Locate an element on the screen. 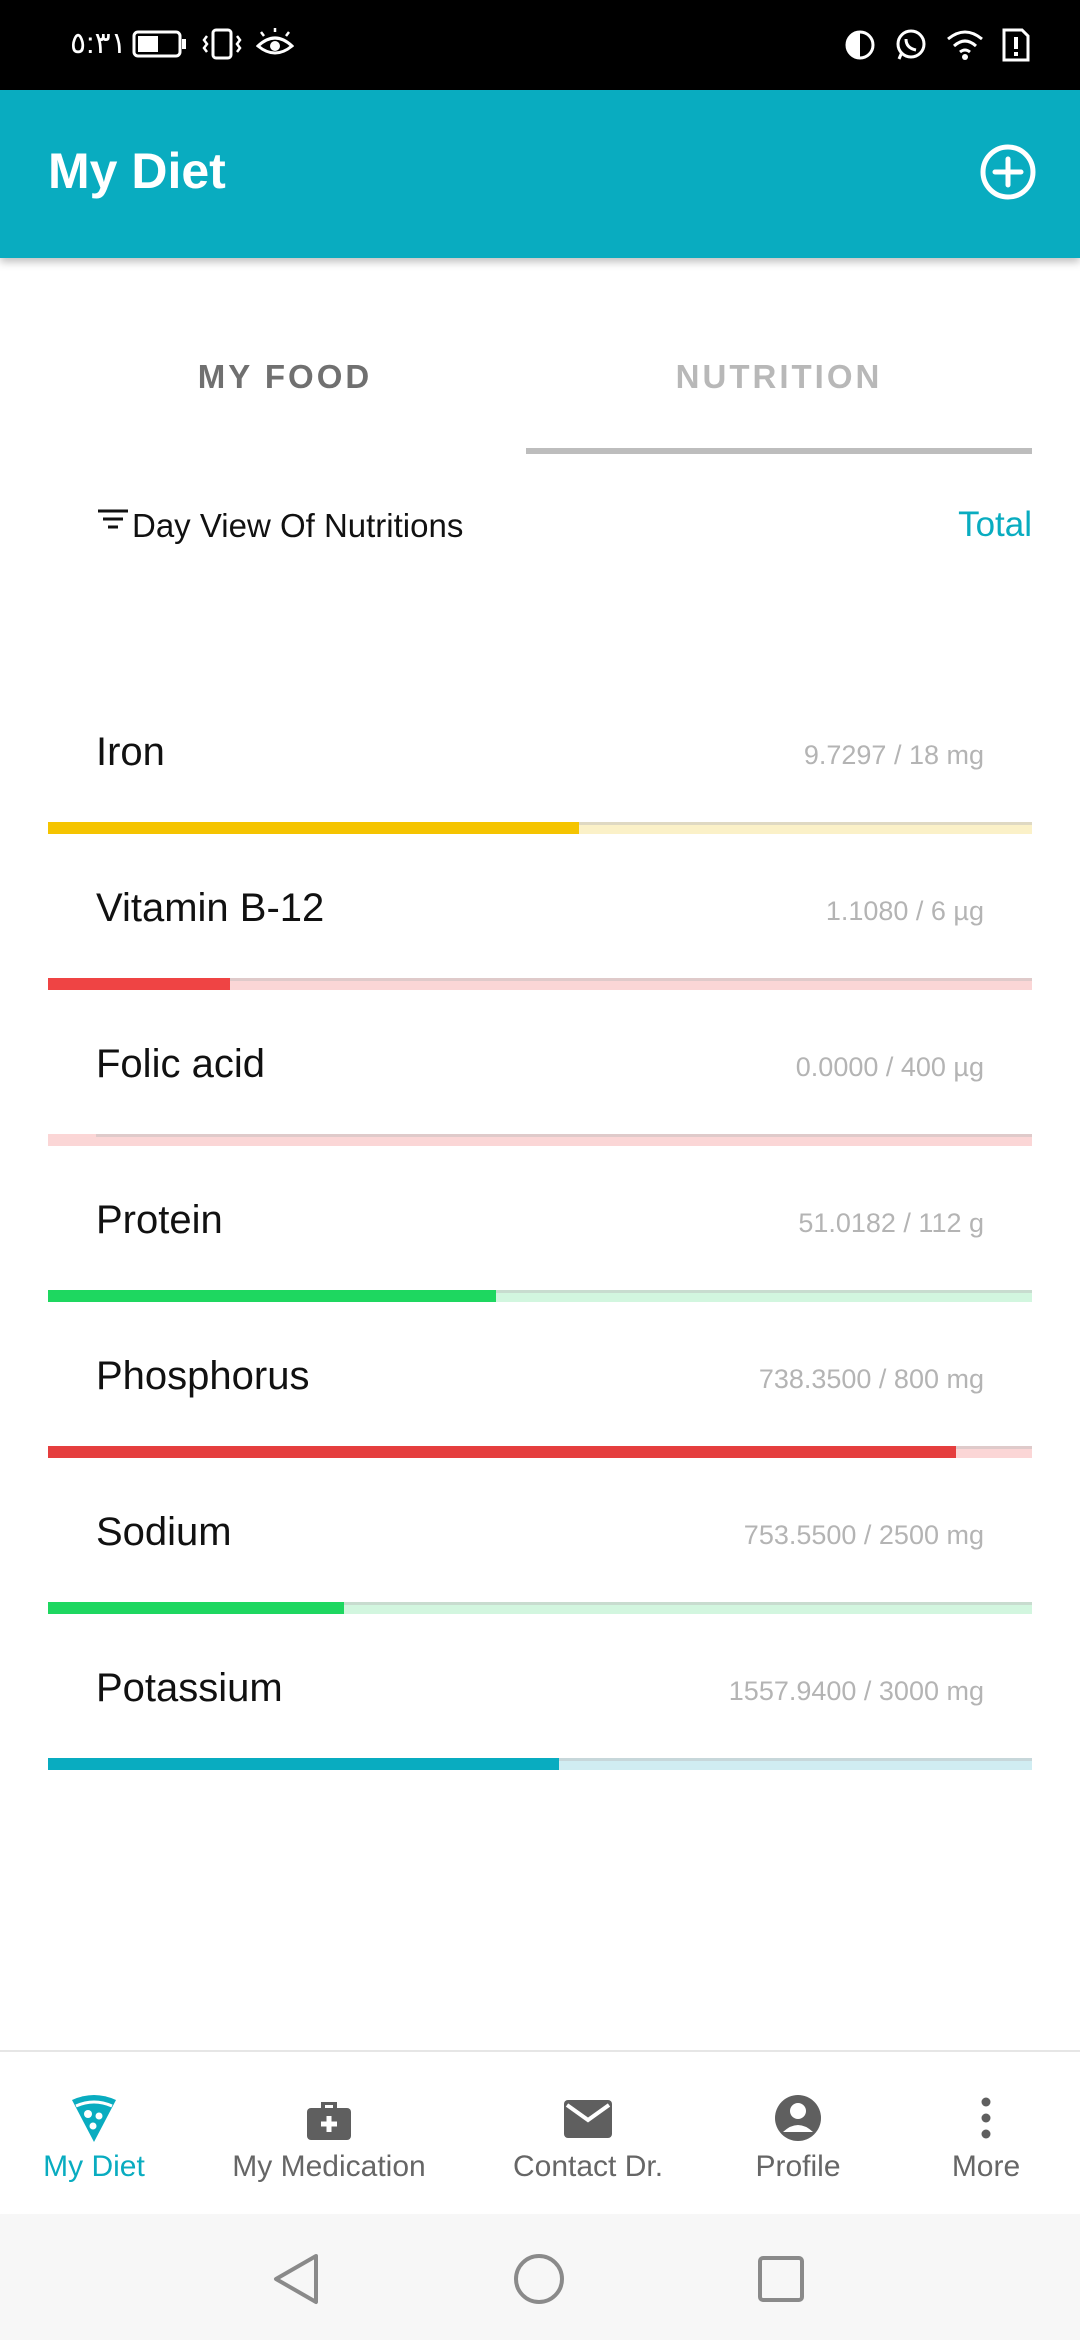  app-bar: My Diet is located at coordinates (540, 174).